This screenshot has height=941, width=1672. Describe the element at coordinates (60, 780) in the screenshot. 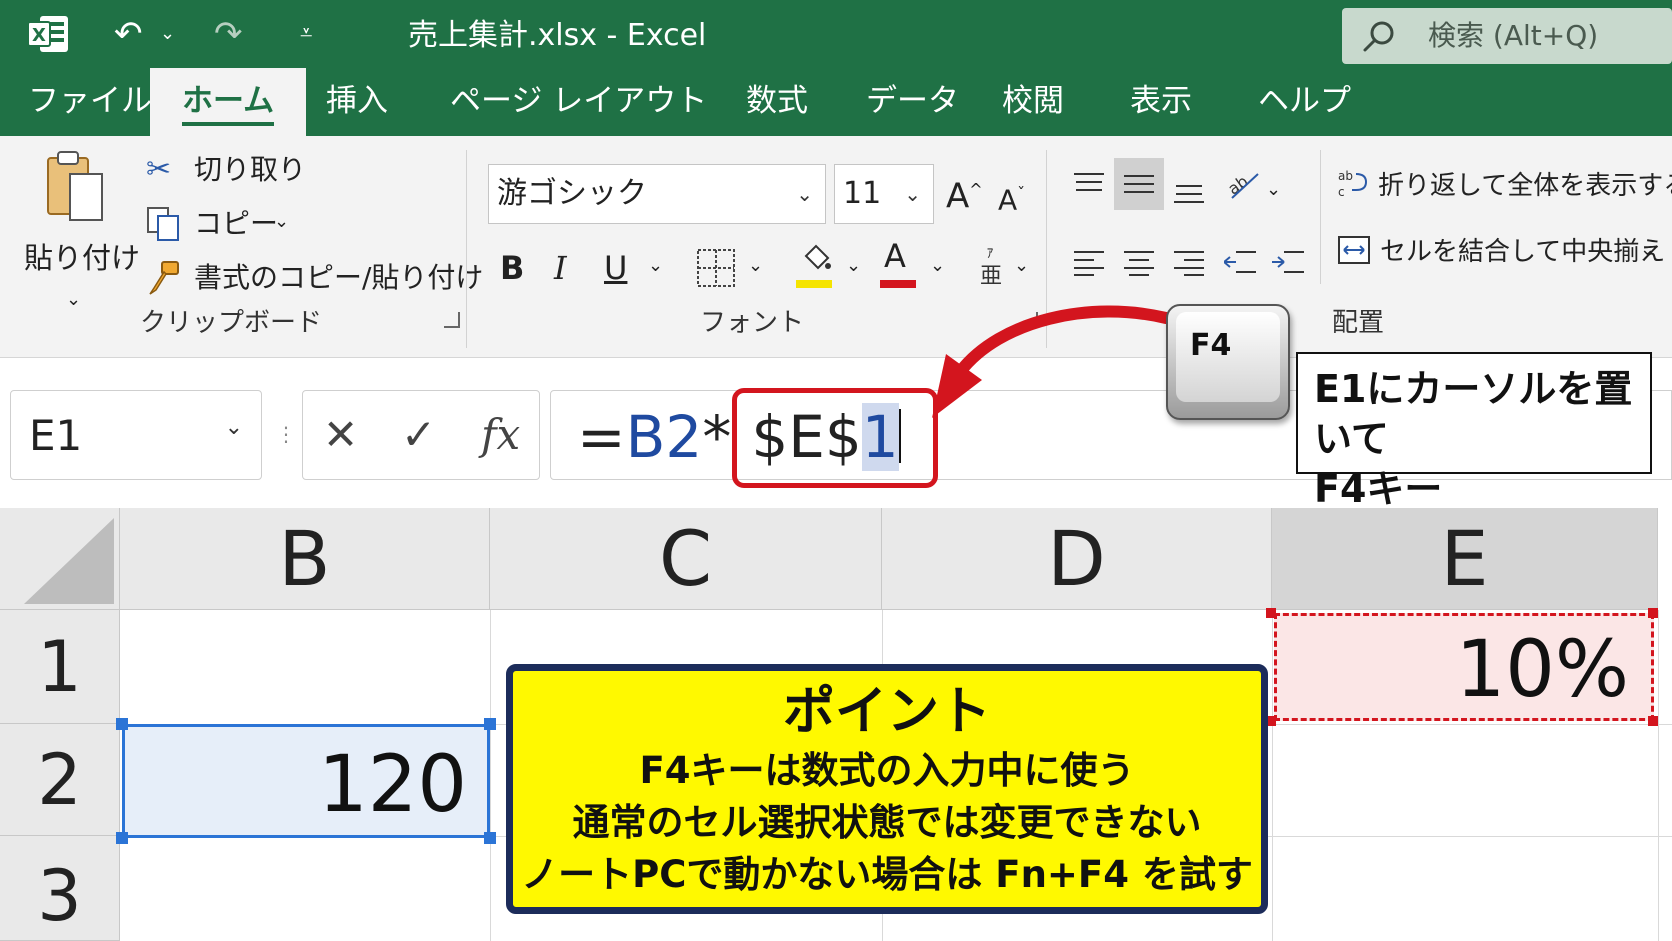

I see `row-header-2: 2` at that location.